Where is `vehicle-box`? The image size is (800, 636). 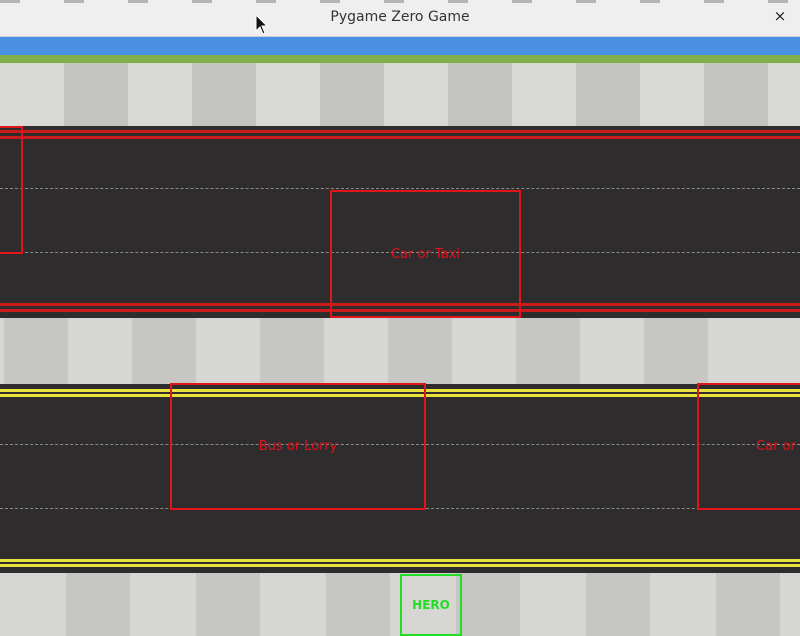 vehicle-box is located at coordinates (11, 190).